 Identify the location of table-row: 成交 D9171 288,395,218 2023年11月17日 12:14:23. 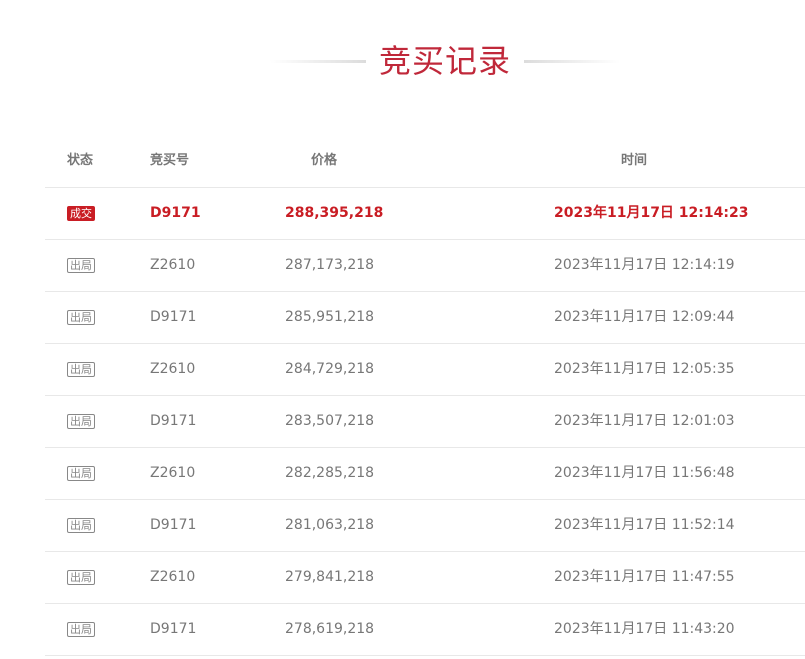
(425, 214).